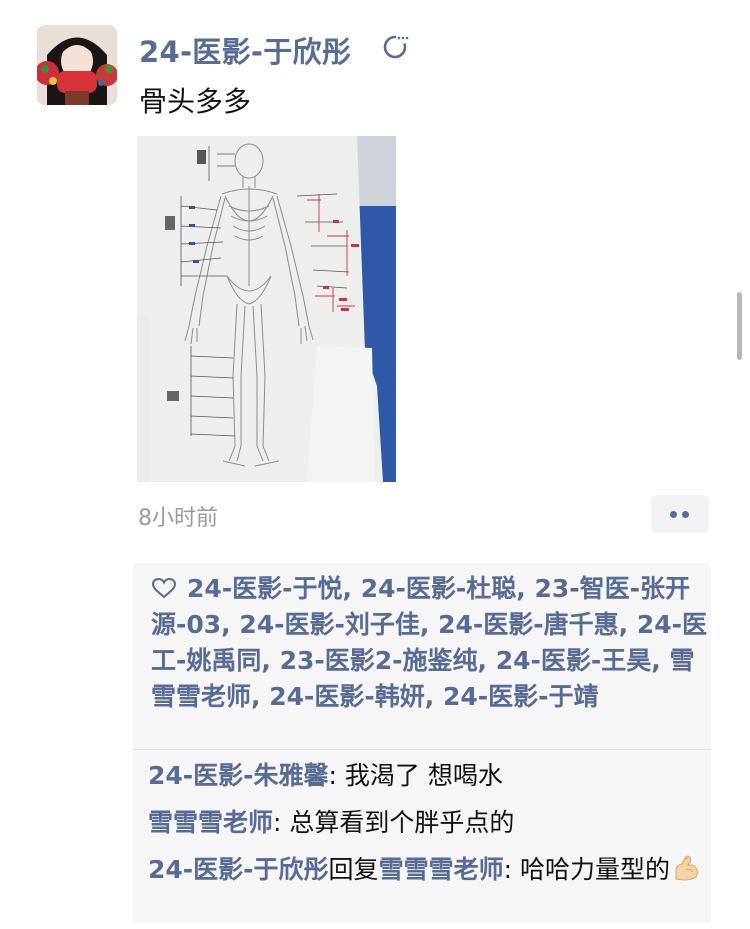 Image resolution: width=750 pixels, height=929 pixels. Describe the element at coordinates (422, 749) in the screenshot. I see `divider` at that location.